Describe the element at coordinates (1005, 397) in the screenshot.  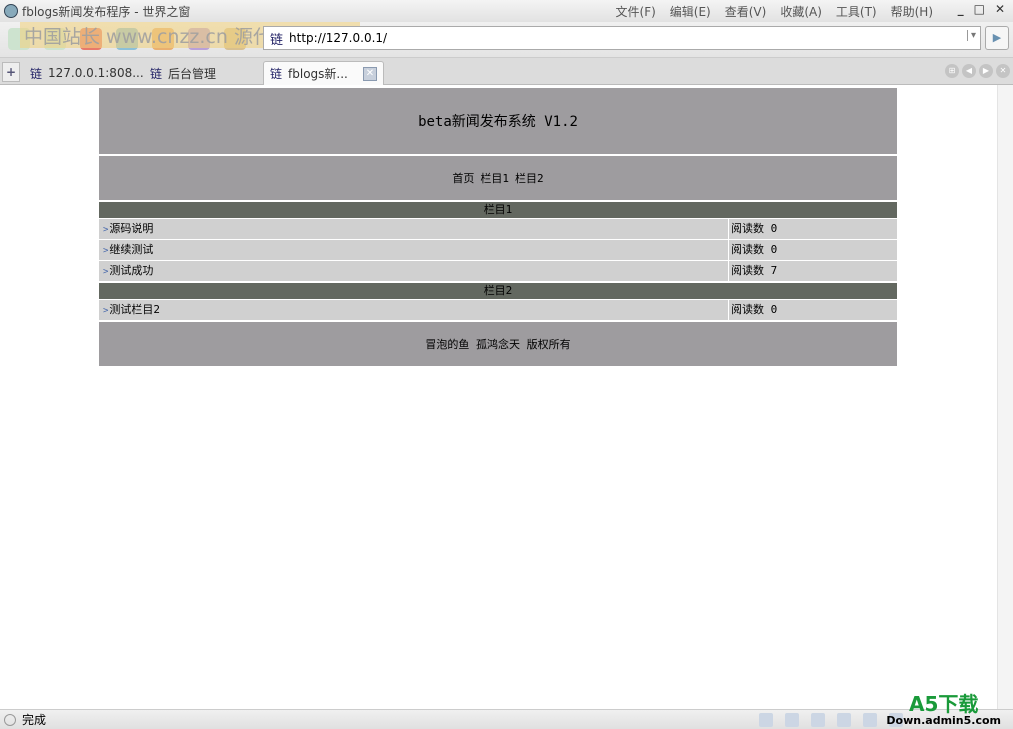
I see `vertical-scrollbar` at that location.